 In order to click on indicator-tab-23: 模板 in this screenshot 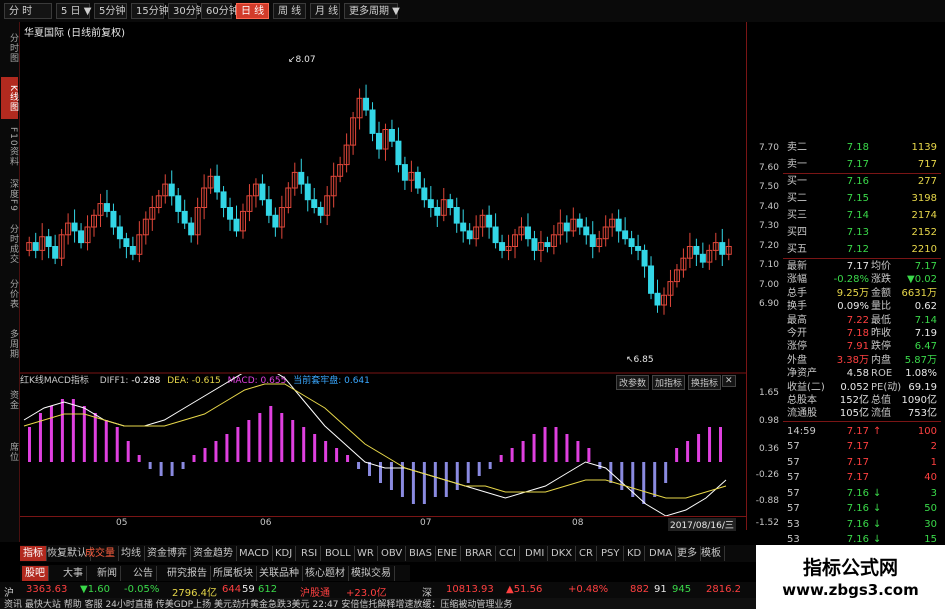, I will do `click(711, 553)`.